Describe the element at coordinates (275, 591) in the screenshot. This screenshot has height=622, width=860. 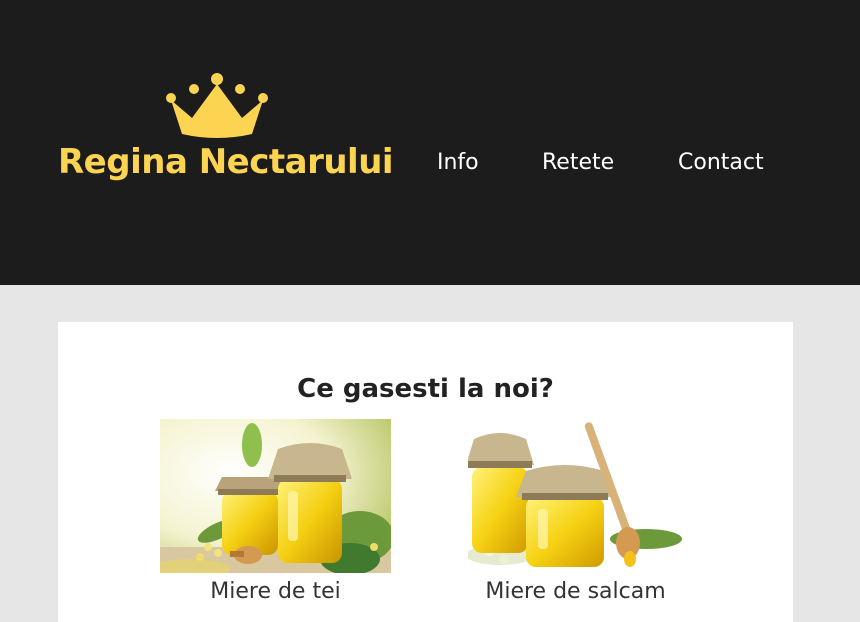
I see `product-name-tei: Miere de tei` at that location.